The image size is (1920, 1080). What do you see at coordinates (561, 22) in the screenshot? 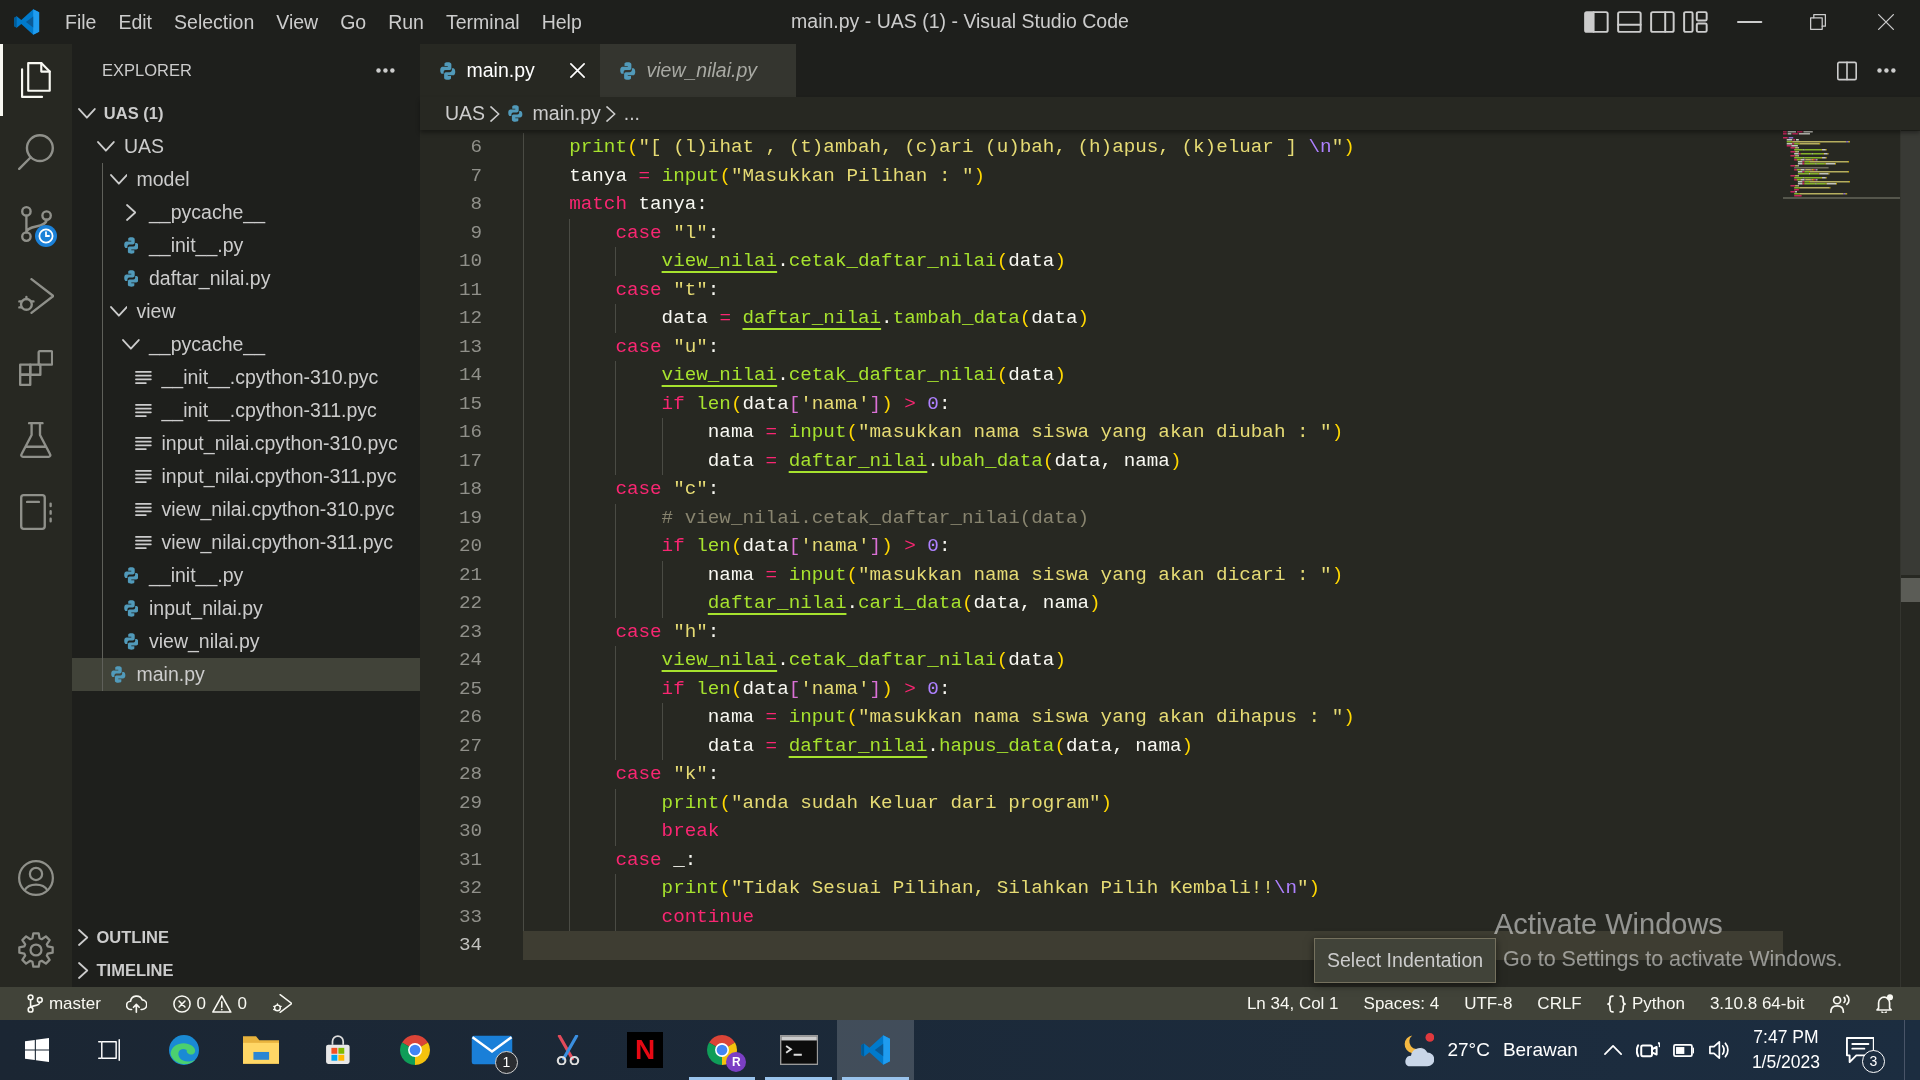
I see `menu-item: Help` at bounding box center [561, 22].